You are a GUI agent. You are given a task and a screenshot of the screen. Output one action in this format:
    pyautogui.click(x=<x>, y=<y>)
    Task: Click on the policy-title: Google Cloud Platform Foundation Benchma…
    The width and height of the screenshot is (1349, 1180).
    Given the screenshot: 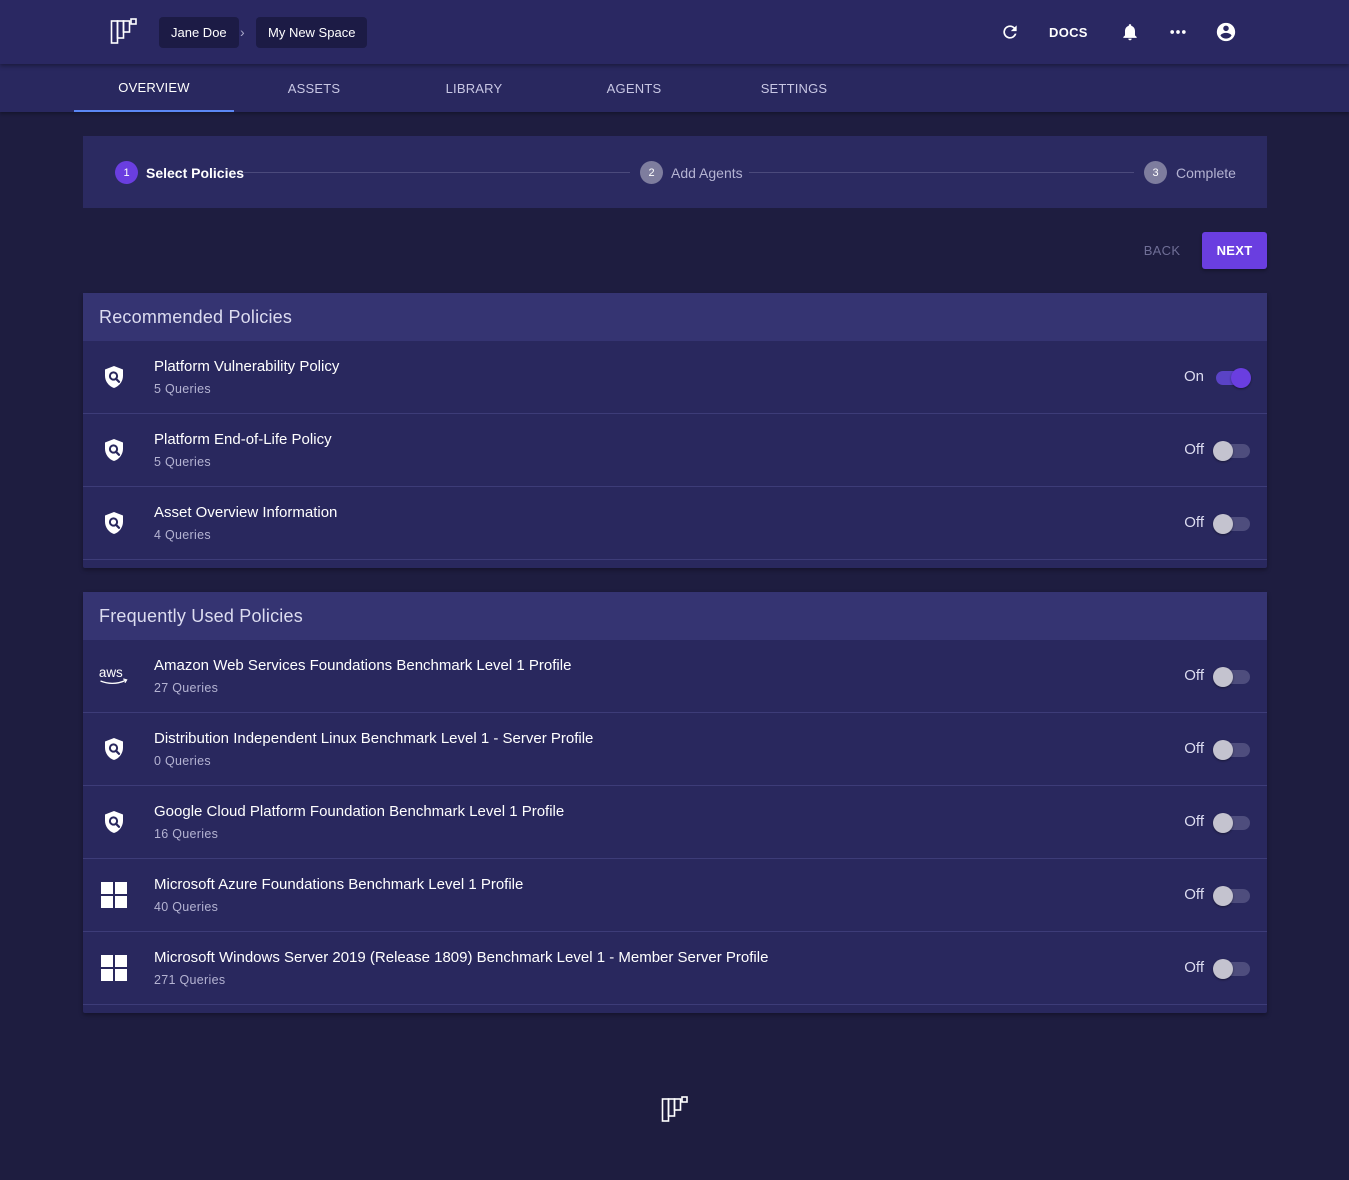 What is the action you would take?
    pyautogui.click(x=359, y=811)
    